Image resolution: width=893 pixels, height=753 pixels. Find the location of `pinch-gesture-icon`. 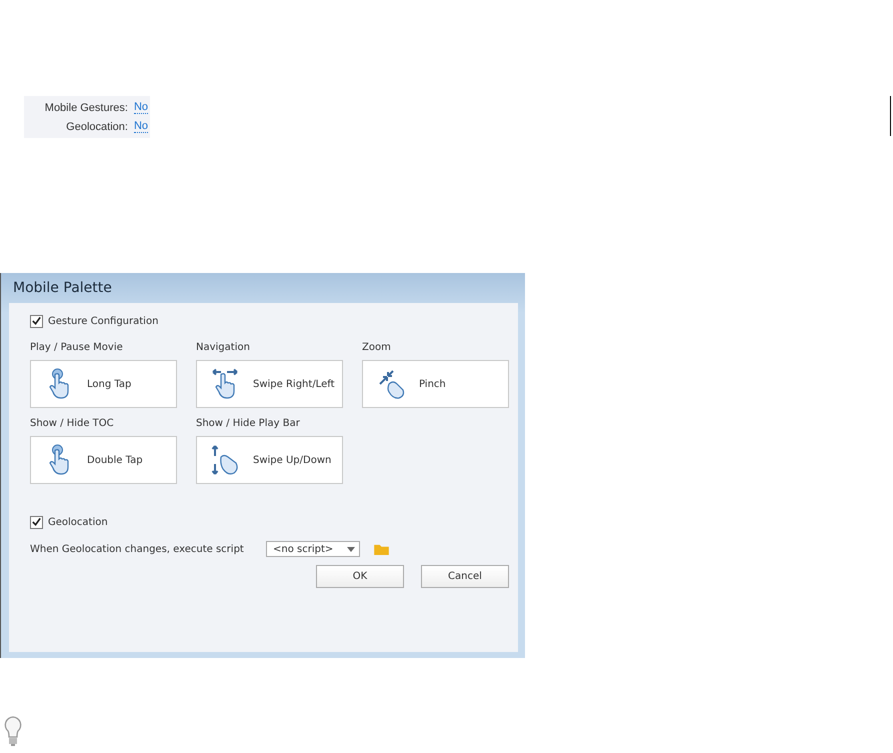

pinch-gesture-icon is located at coordinates (392, 384).